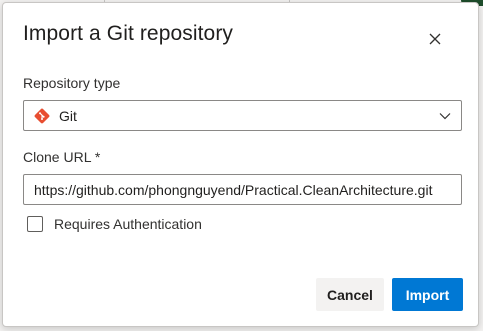  What do you see at coordinates (42, 116) in the screenshot?
I see `git-icon` at bounding box center [42, 116].